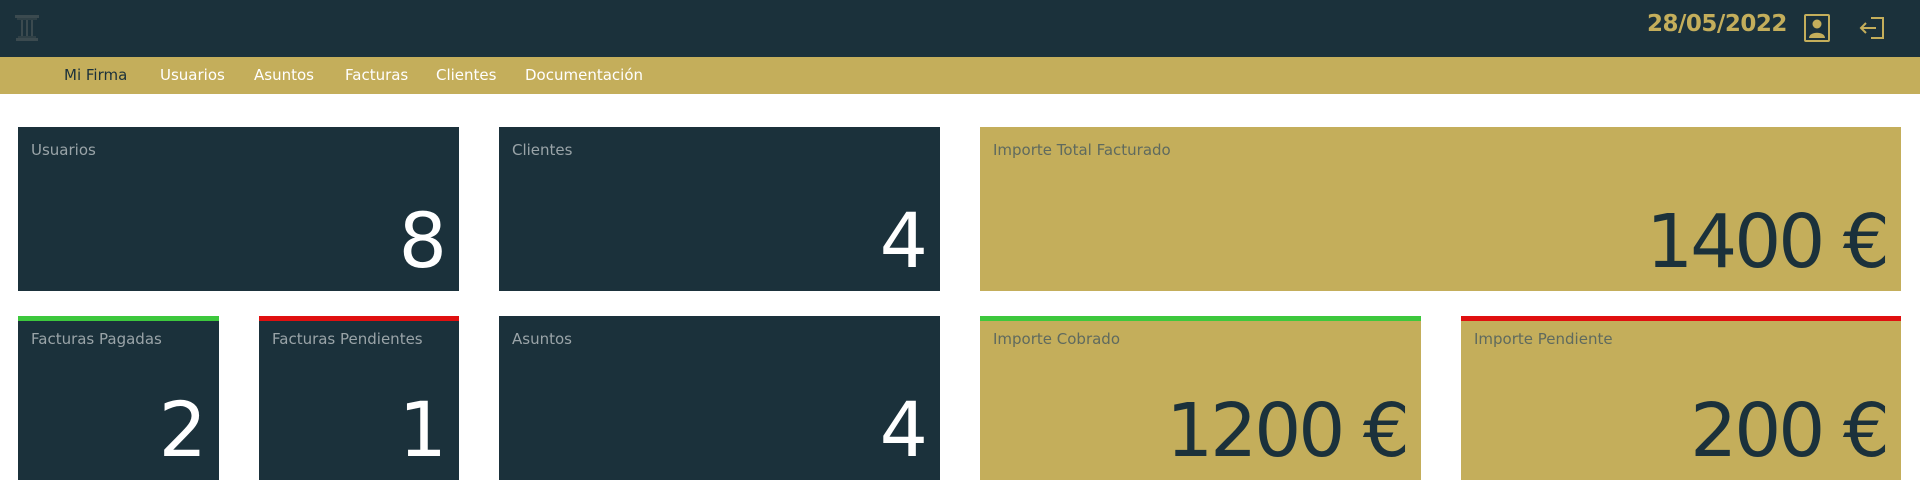 Image resolution: width=1920 pixels, height=500 pixels. Describe the element at coordinates (284, 75) in the screenshot. I see `nav-item-asuntos: Asuntos` at that location.